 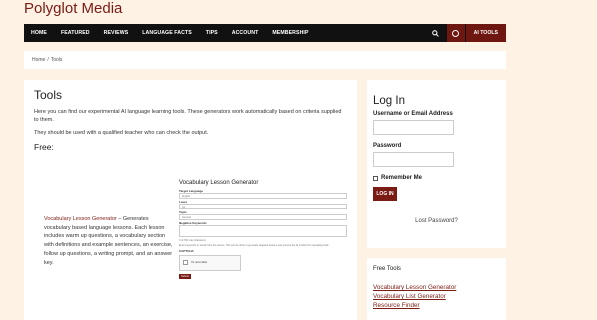 I want to click on breadcrumb-current: Tools, so click(x=56, y=60).